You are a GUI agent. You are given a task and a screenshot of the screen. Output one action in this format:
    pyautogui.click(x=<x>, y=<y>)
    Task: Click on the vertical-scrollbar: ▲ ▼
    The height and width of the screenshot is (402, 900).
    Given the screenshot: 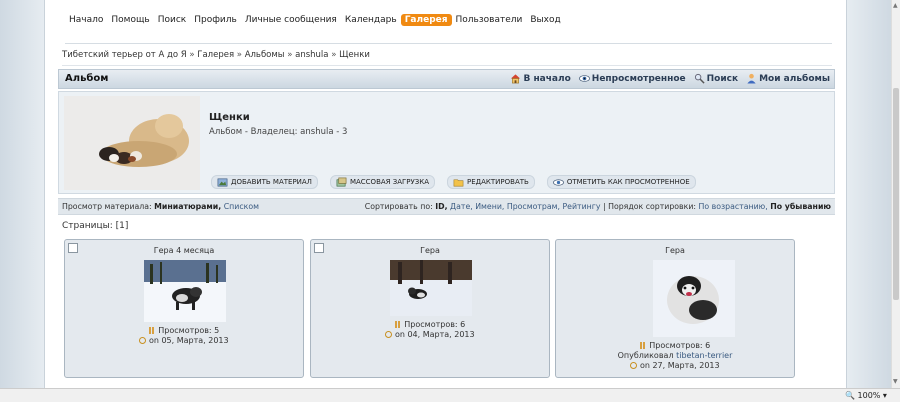 What is the action you would take?
    pyautogui.click(x=895, y=194)
    